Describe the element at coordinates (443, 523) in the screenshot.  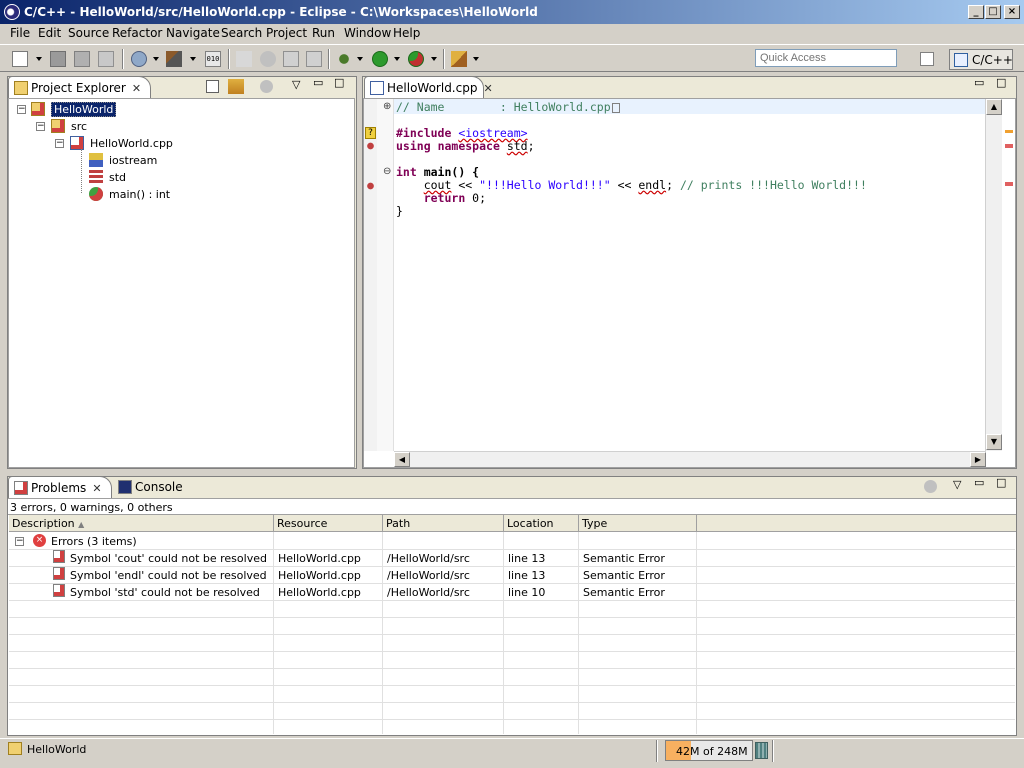
I see `column-header-path: Path` at that location.